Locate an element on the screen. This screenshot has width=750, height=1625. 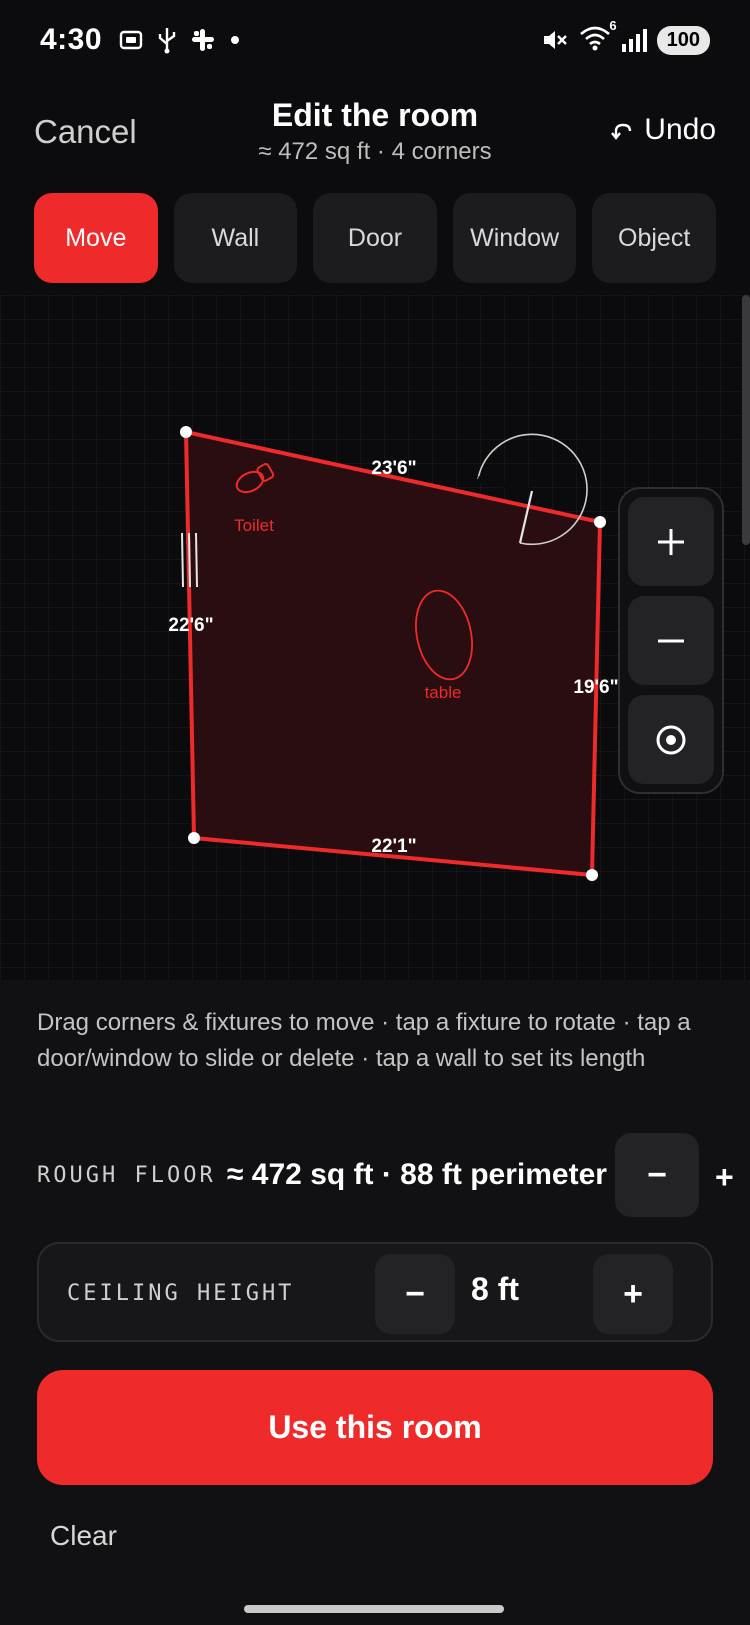
undo-icon is located at coordinates (621, 131).